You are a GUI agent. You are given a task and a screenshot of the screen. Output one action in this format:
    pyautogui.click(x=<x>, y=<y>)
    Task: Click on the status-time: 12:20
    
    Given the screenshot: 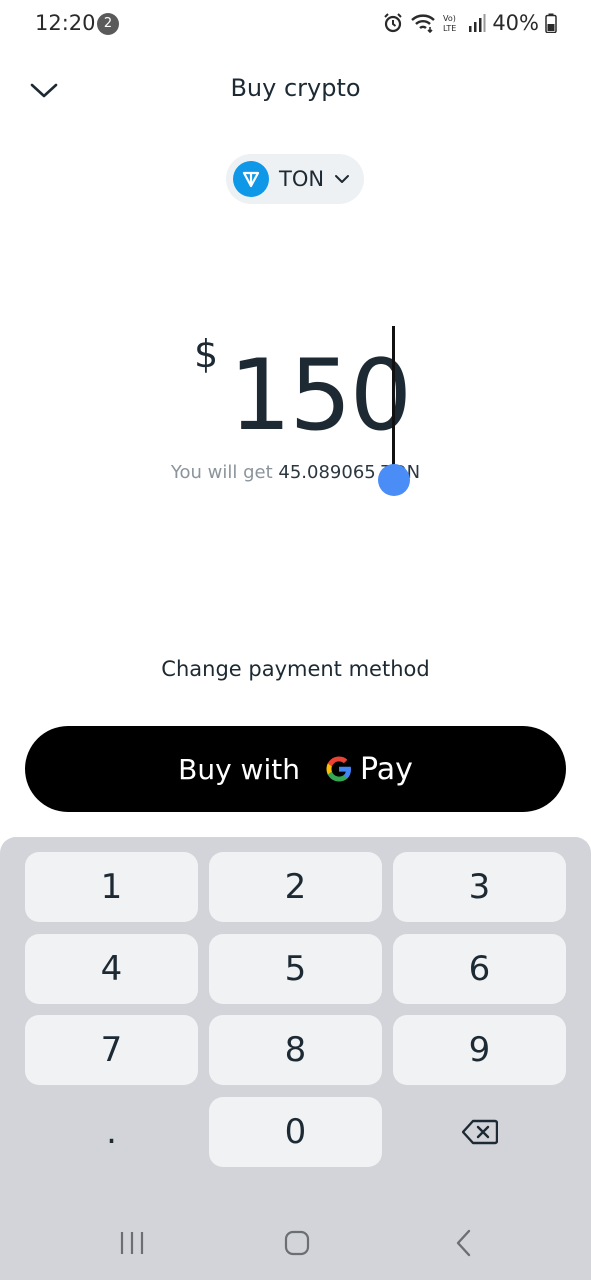 What is the action you would take?
    pyautogui.click(x=65, y=23)
    